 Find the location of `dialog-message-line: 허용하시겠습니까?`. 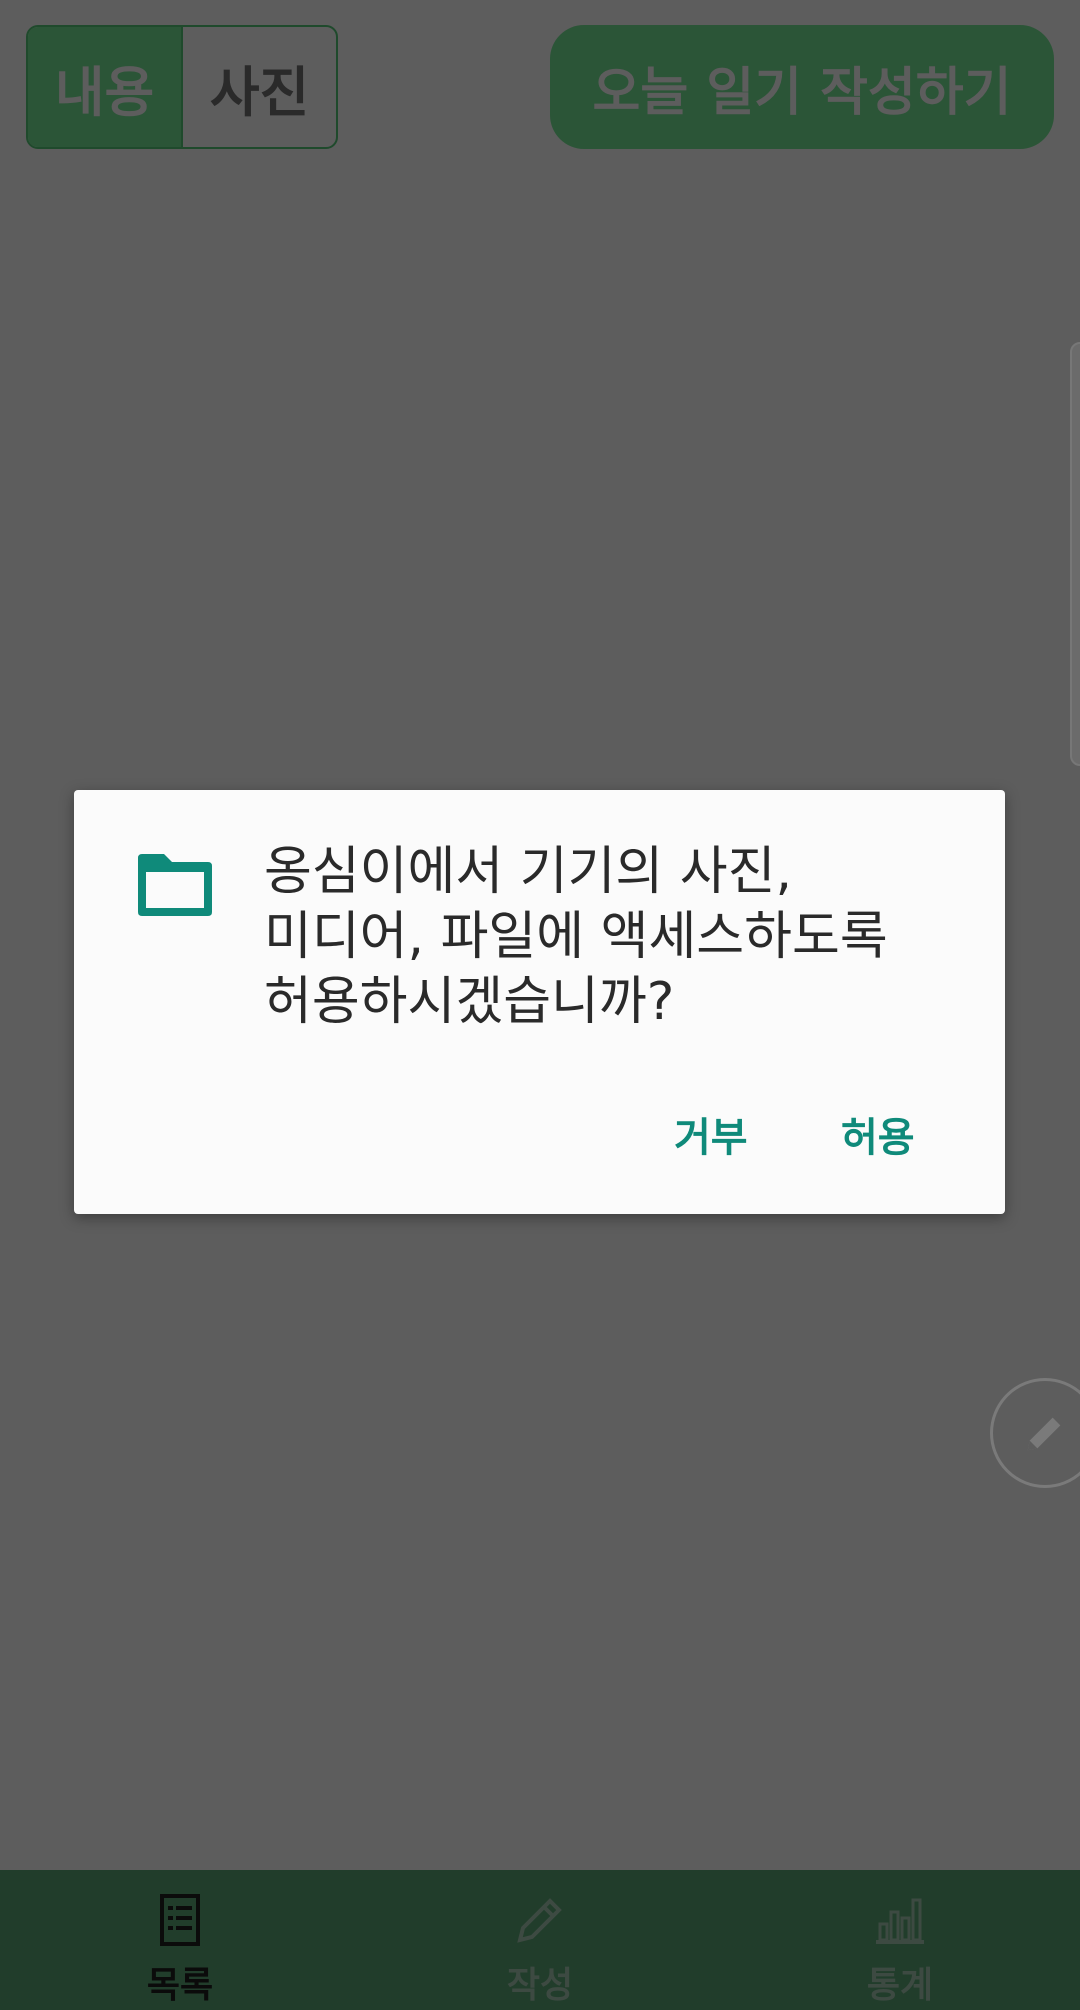

dialog-message-line: 허용하시겠습니까? is located at coordinates (469, 1002).